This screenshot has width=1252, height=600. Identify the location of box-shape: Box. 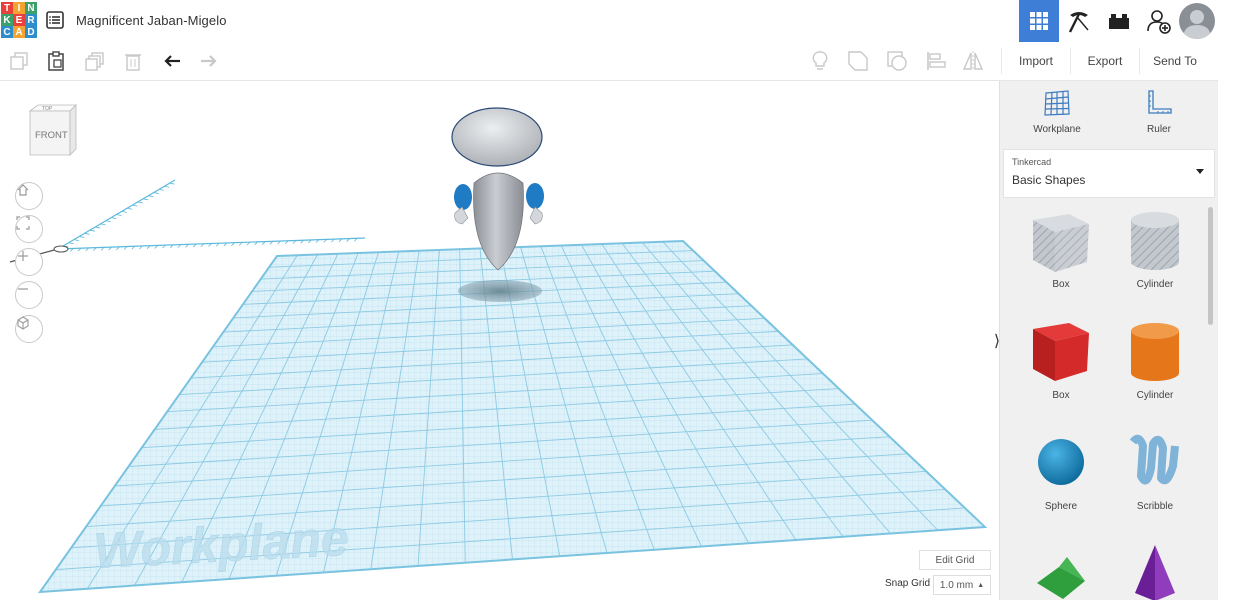
(1061, 358).